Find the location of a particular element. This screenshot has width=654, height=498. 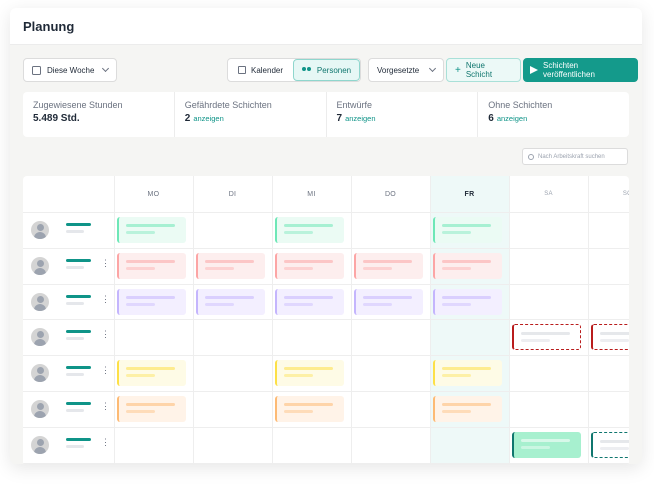

stat-without-shifts: Ohne Schichten 6 anzeigen is located at coordinates (553, 114).